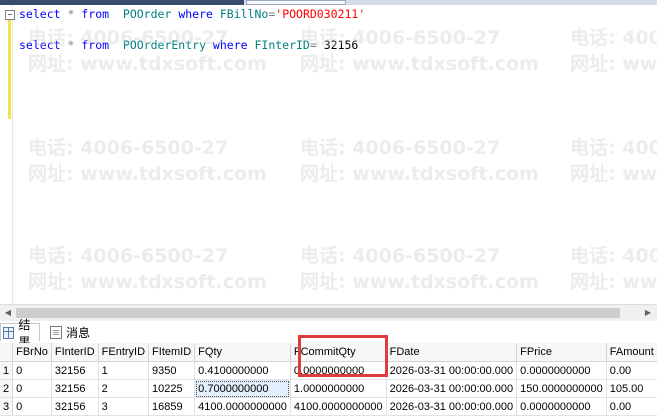 This screenshot has height=419, width=657. I want to click on code-token: 'POORD030211', so click(320, 14).